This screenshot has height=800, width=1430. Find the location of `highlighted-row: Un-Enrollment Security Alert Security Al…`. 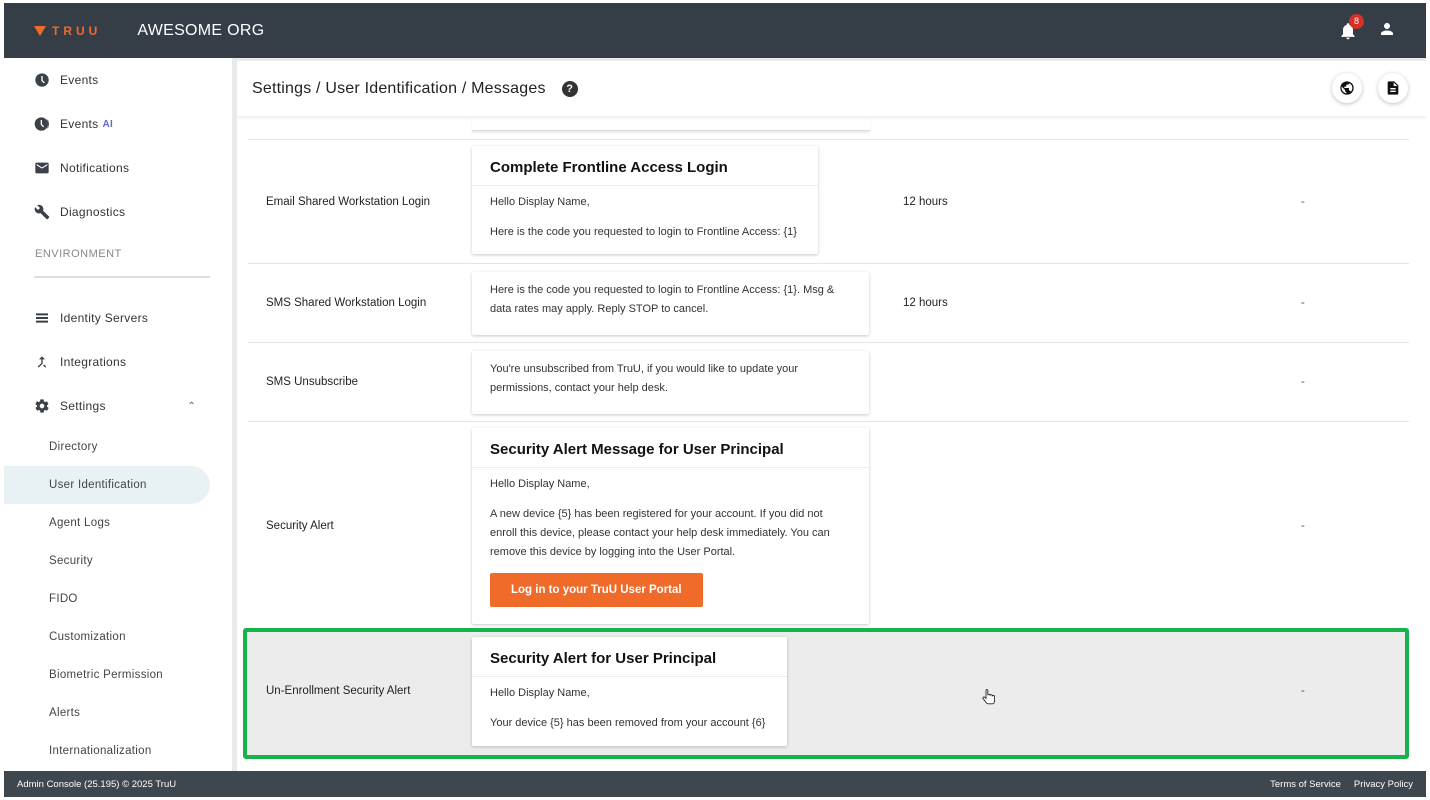

highlighted-row: Un-Enrollment Security Alert Security Al… is located at coordinates (826, 693).